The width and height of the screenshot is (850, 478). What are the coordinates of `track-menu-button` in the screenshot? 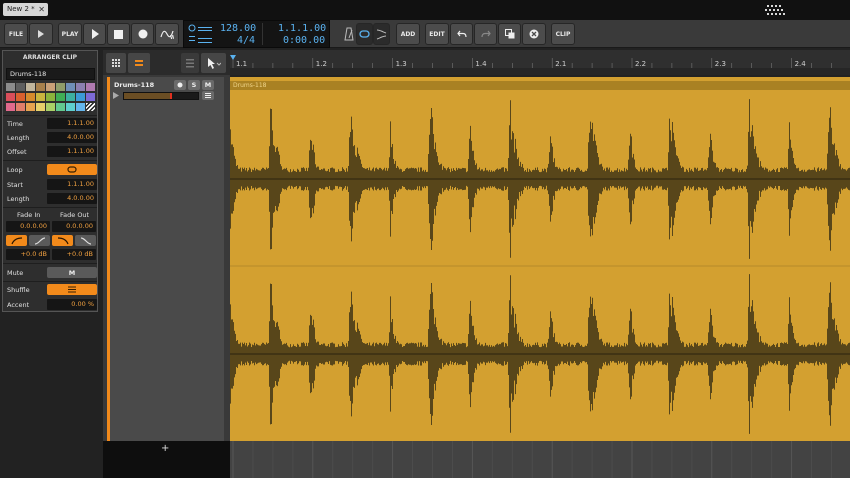 It's located at (208, 95).